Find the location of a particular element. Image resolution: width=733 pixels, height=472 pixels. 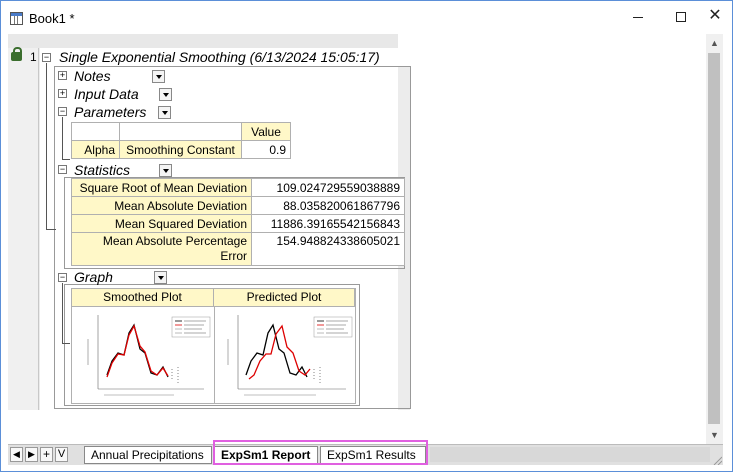

parameter-label: Smoothing Constant is located at coordinates (180, 149).